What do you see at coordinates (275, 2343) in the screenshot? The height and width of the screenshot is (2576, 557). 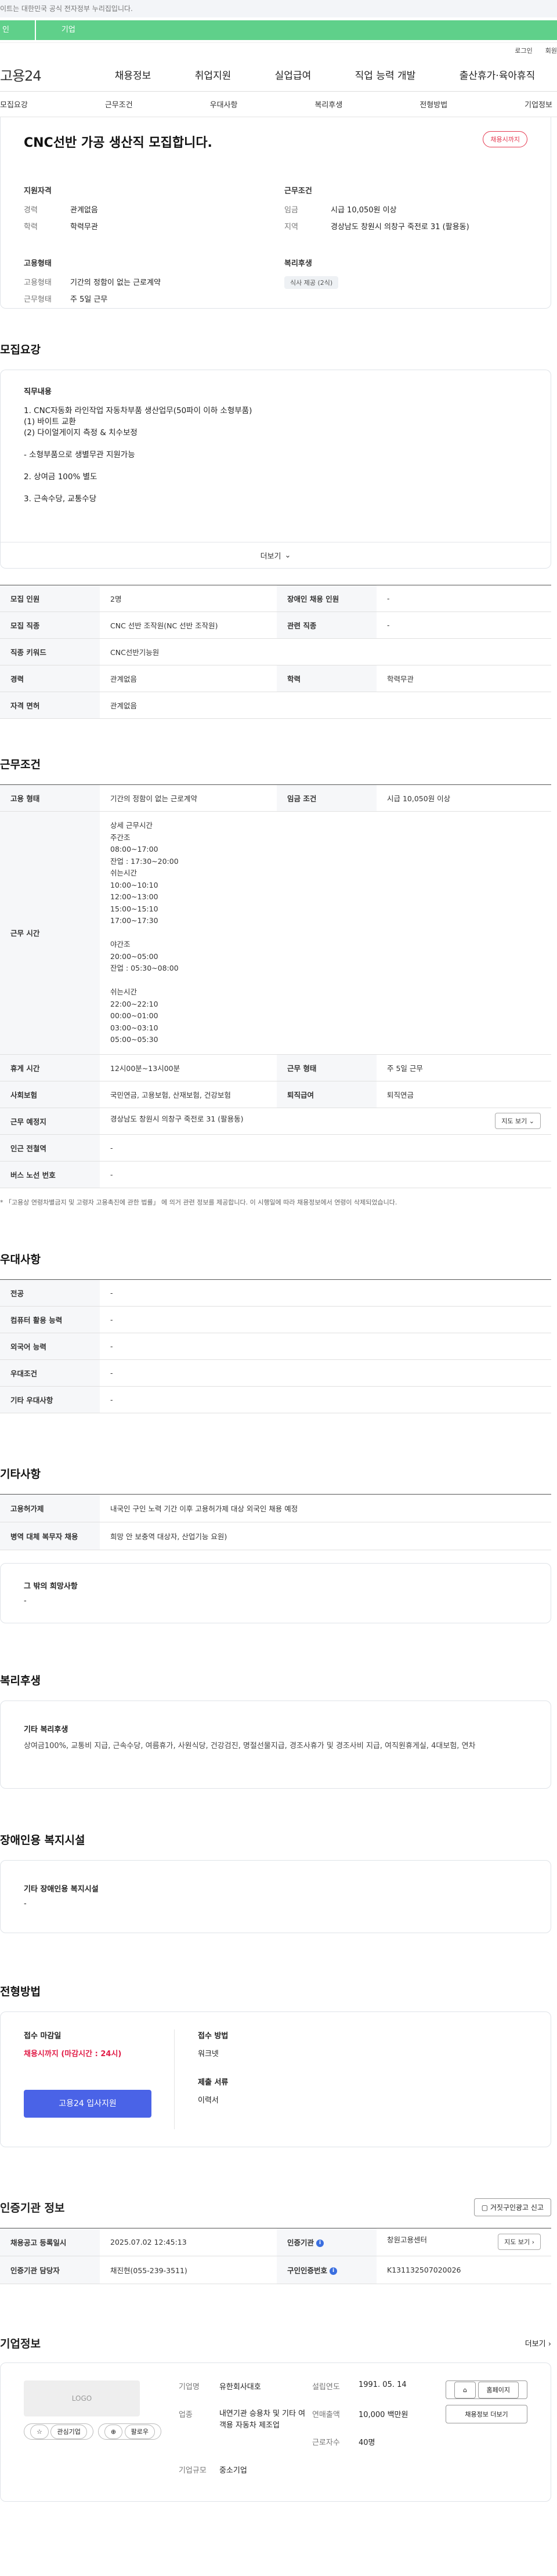 I see `company-header: 기업정보 더보기 ›` at bounding box center [275, 2343].